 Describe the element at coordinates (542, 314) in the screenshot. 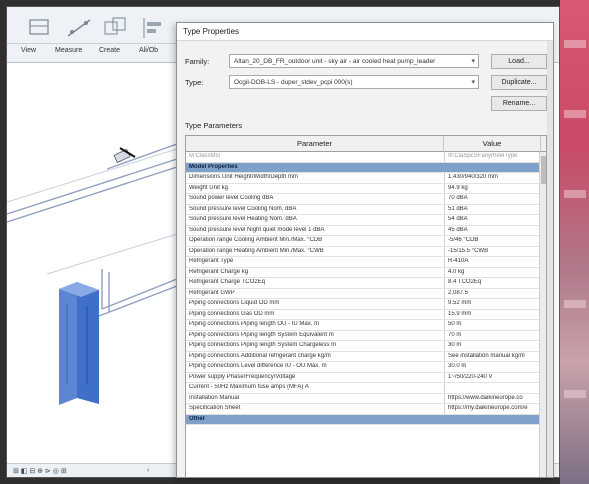

I see `grid-scrollbar` at that location.